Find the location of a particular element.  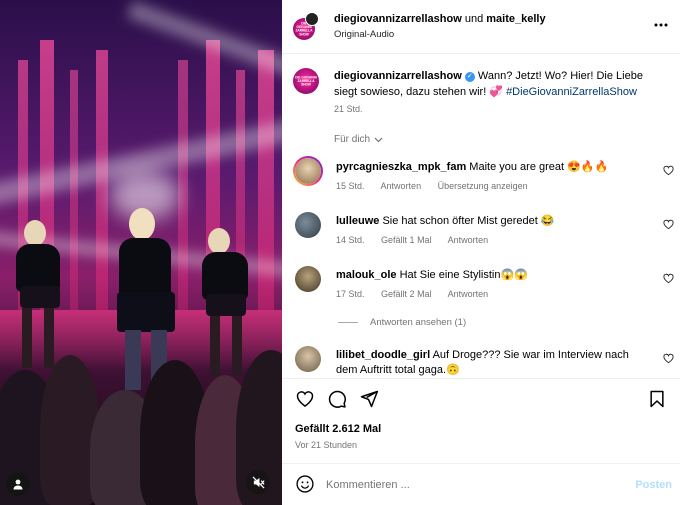

like-button is located at coordinates (305, 400).